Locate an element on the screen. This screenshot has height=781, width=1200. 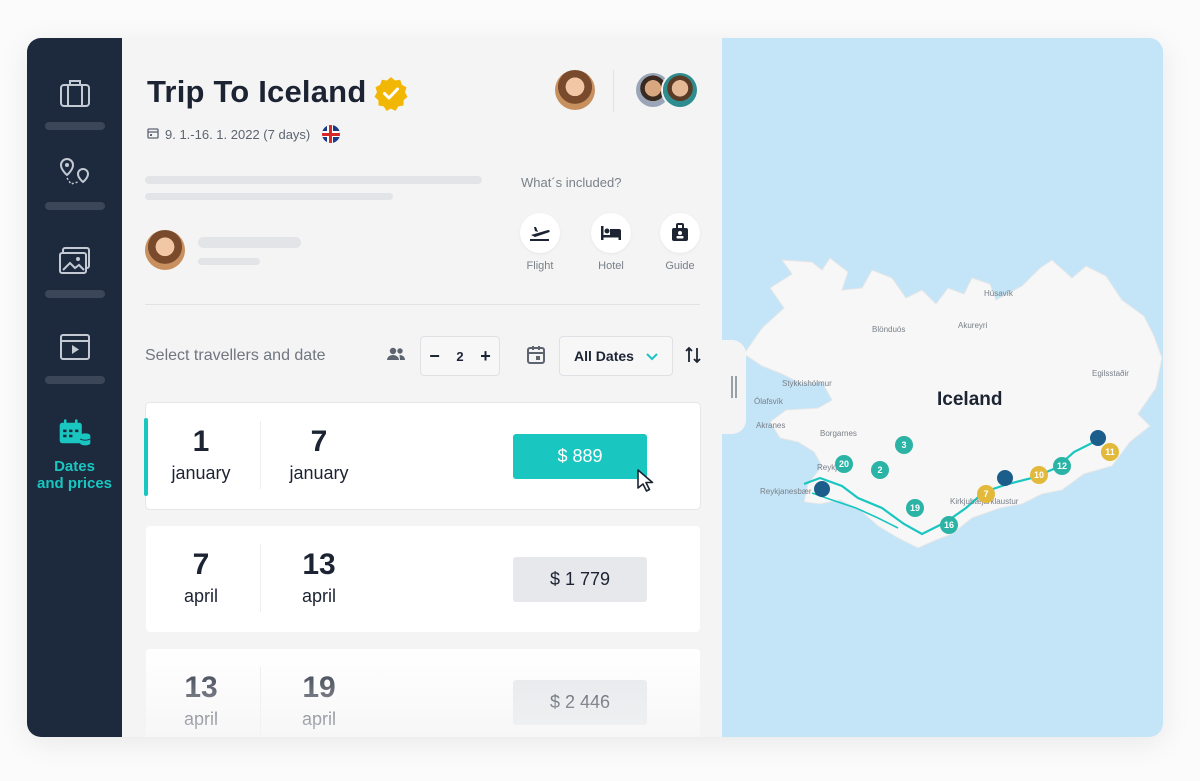
description-placeholder-line is located at coordinates (313, 180).